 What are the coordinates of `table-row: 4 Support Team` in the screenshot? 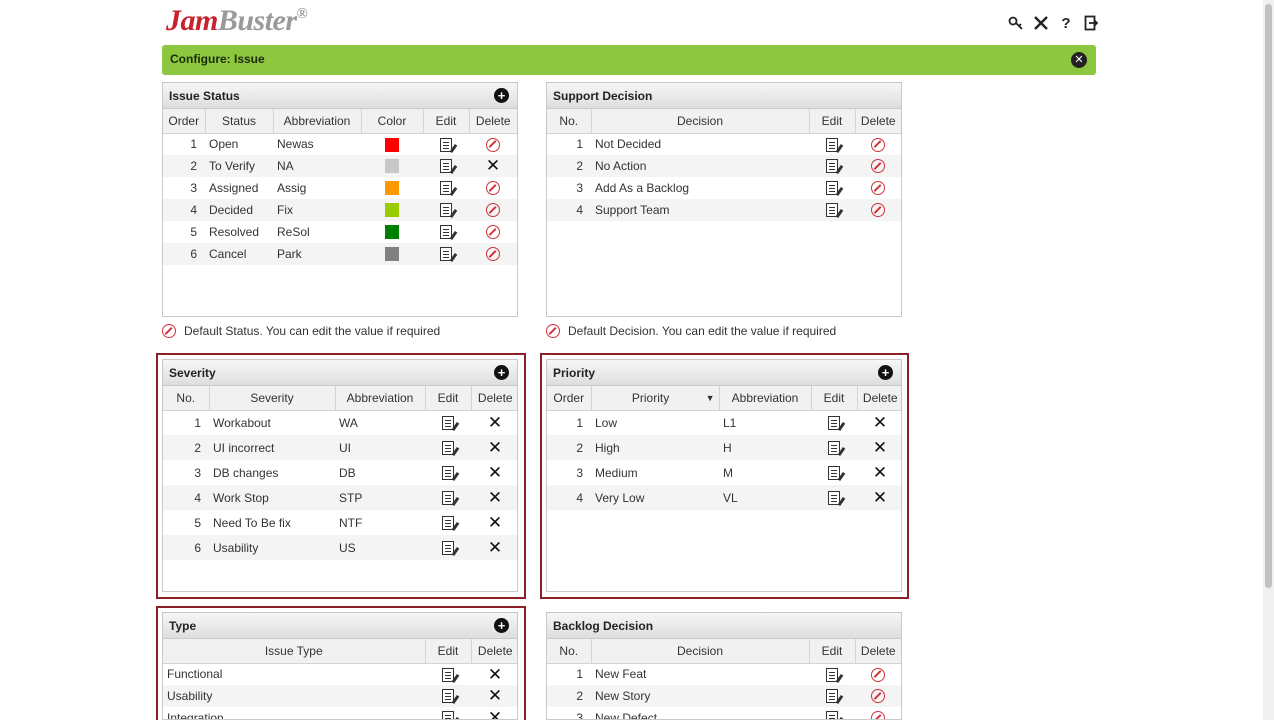 It's located at (724, 210).